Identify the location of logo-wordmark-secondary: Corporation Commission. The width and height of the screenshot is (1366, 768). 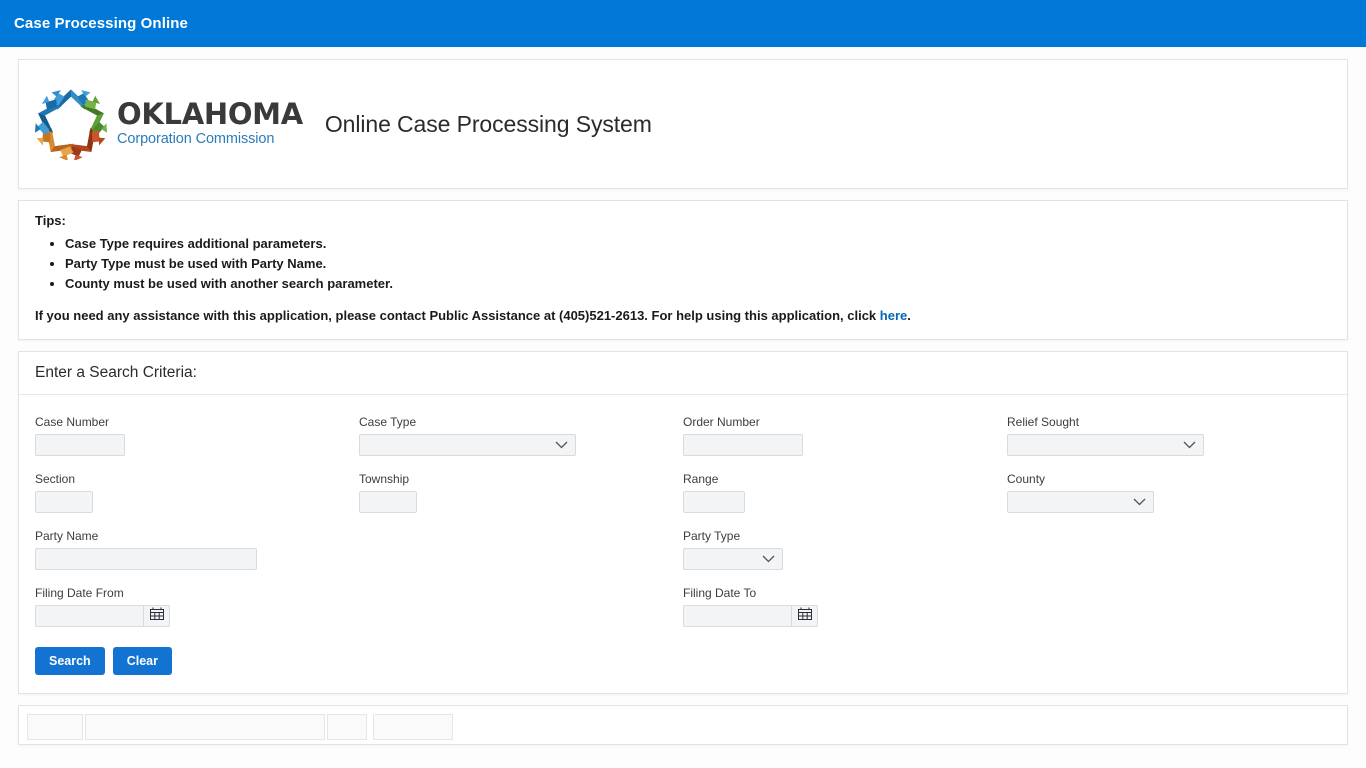
(196, 138).